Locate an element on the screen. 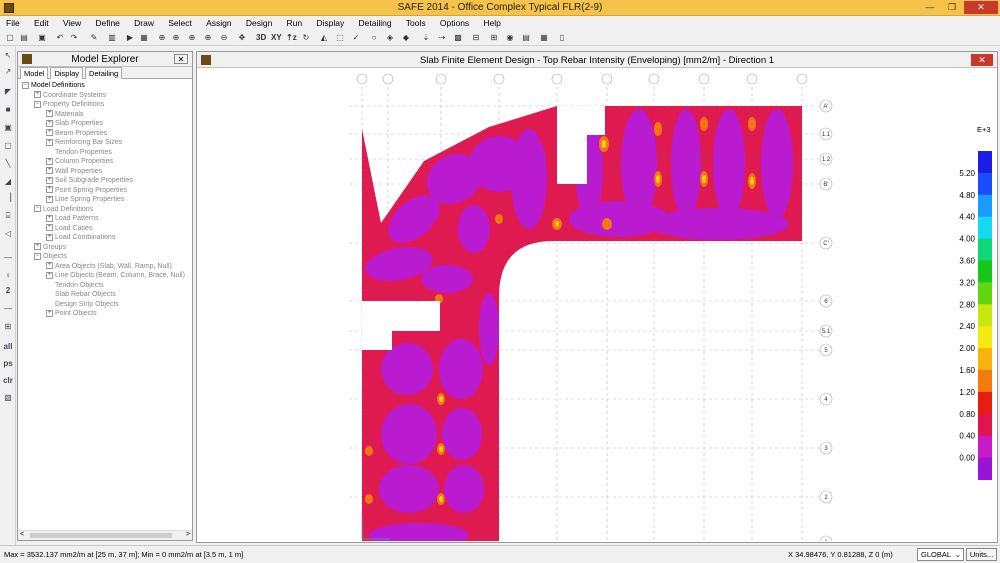 This screenshot has width=1000, height=563. menu-run: Run is located at coordinates (295, 23).